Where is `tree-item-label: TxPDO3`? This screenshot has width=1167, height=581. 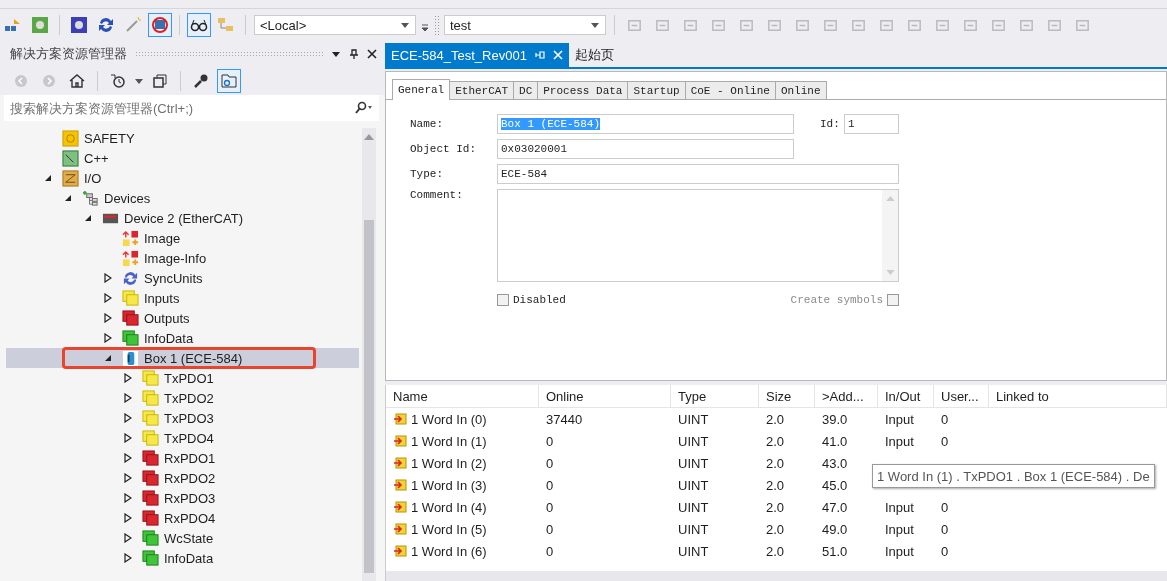
tree-item-label: TxPDO3 is located at coordinates (189, 418).